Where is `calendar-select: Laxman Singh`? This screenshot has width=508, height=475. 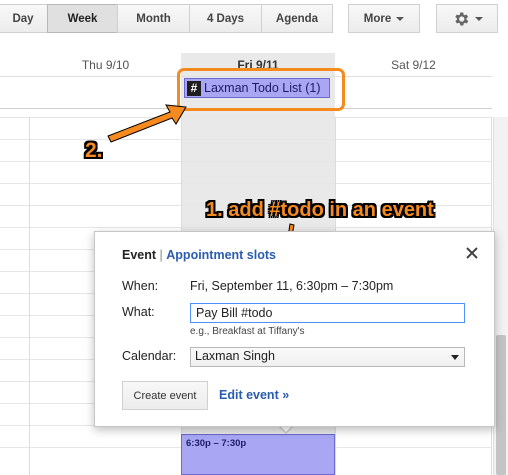
calendar-select: Laxman Singh is located at coordinates (327, 357).